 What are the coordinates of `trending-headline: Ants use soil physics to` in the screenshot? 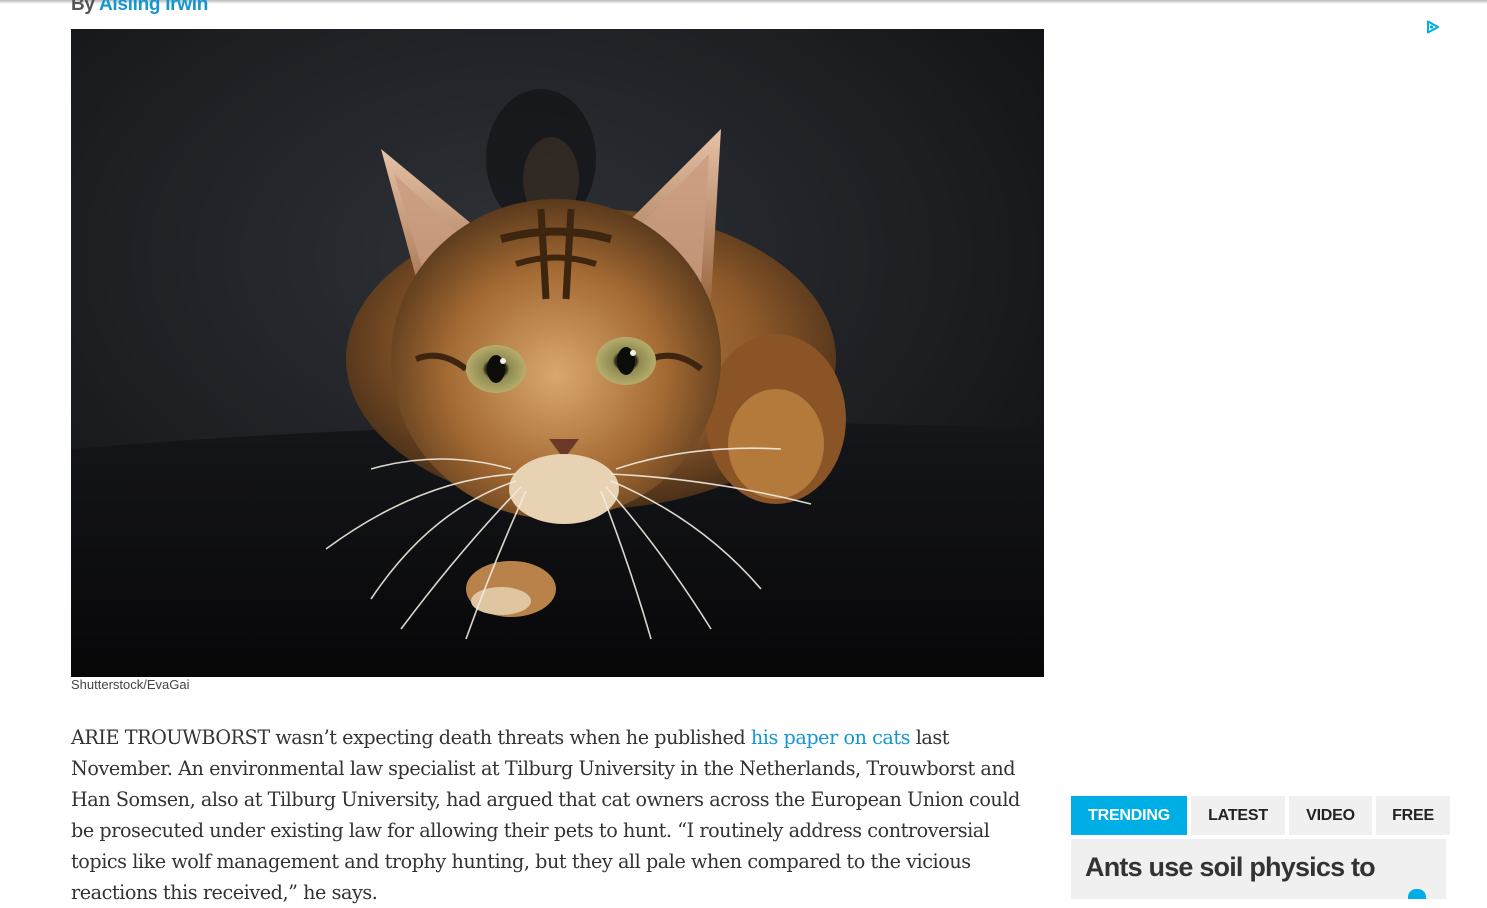 It's located at (1255, 867).